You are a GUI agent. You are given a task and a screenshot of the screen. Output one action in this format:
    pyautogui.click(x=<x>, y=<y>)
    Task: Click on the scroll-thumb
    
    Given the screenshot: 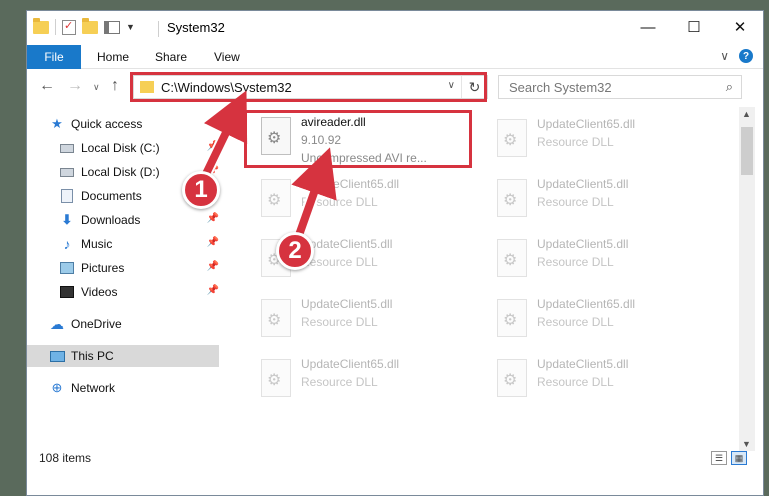 What is the action you would take?
    pyautogui.click(x=747, y=151)
    